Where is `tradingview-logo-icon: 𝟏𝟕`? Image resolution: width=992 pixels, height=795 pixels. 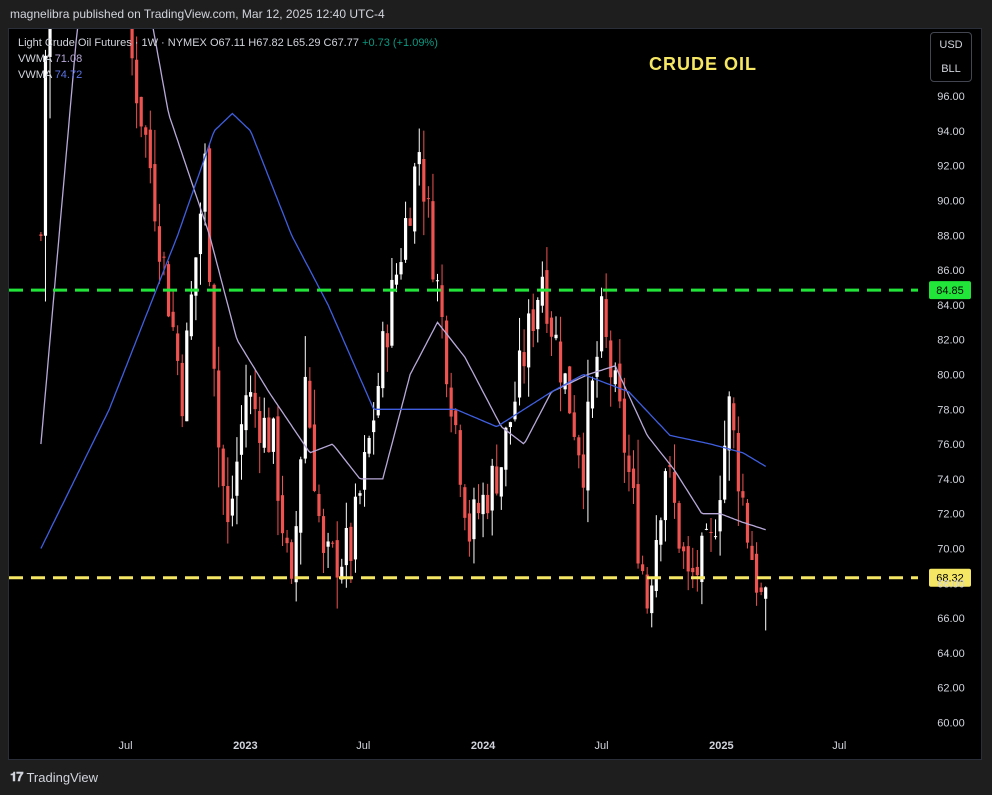
tradingview-logo-icon: 𝟏𝟕 is located at coordinates (17, 776).